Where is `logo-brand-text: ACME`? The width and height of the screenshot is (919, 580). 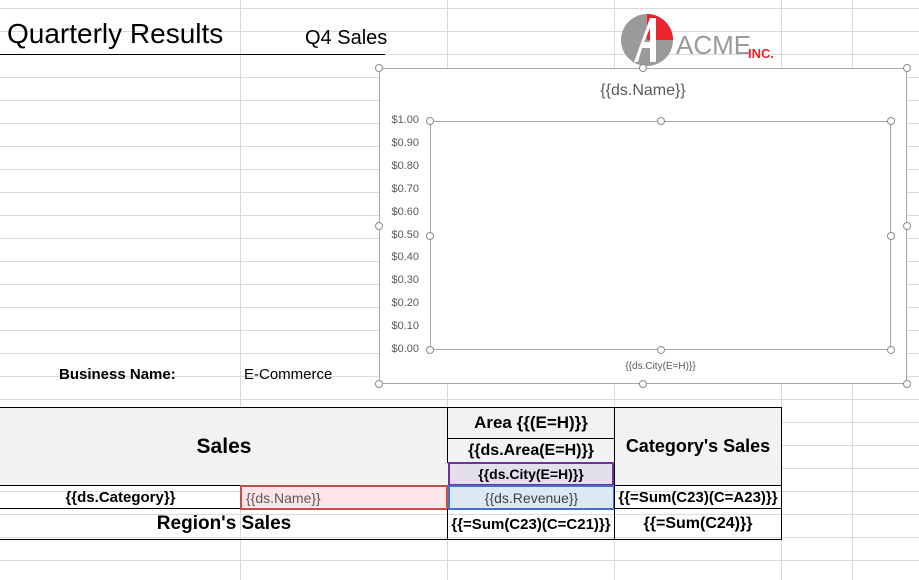 logo-brand-text: ACME is located at coordinates (713, 45).